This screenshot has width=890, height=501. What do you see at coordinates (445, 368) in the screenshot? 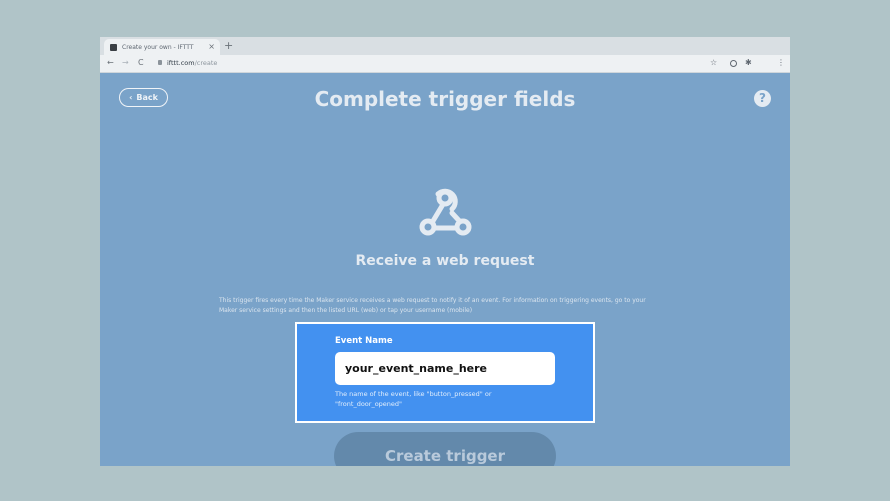
I see `event-name-input` at bounding box center [445, 368].